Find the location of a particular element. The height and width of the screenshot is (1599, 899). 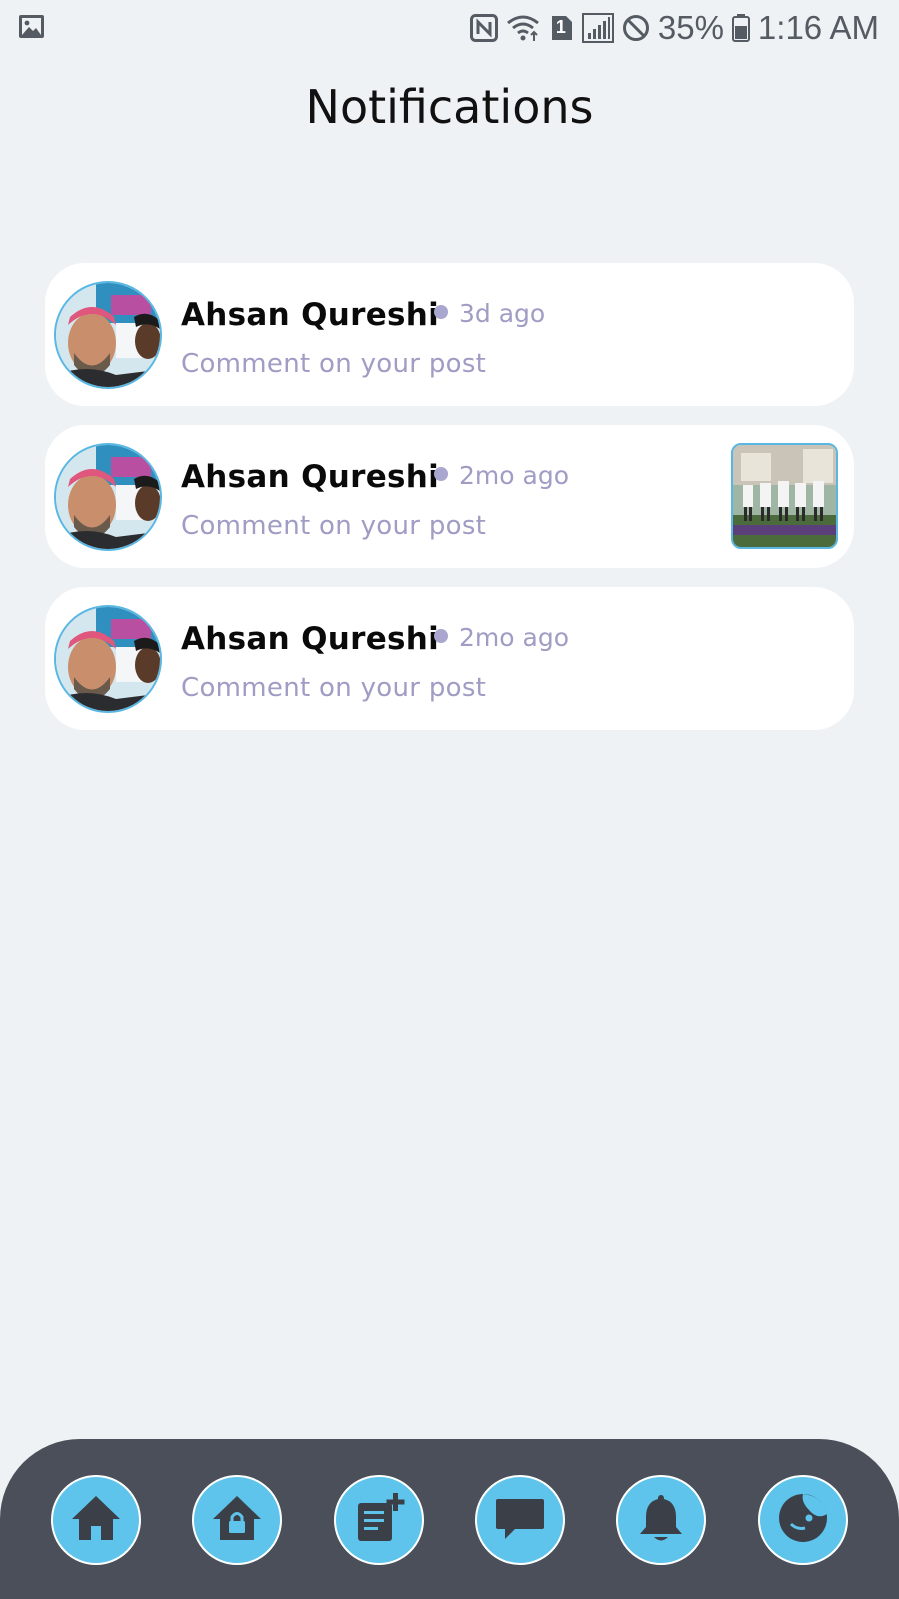

status-bar: 1 35% 1:16 AM is located at coordinates (449, 28).